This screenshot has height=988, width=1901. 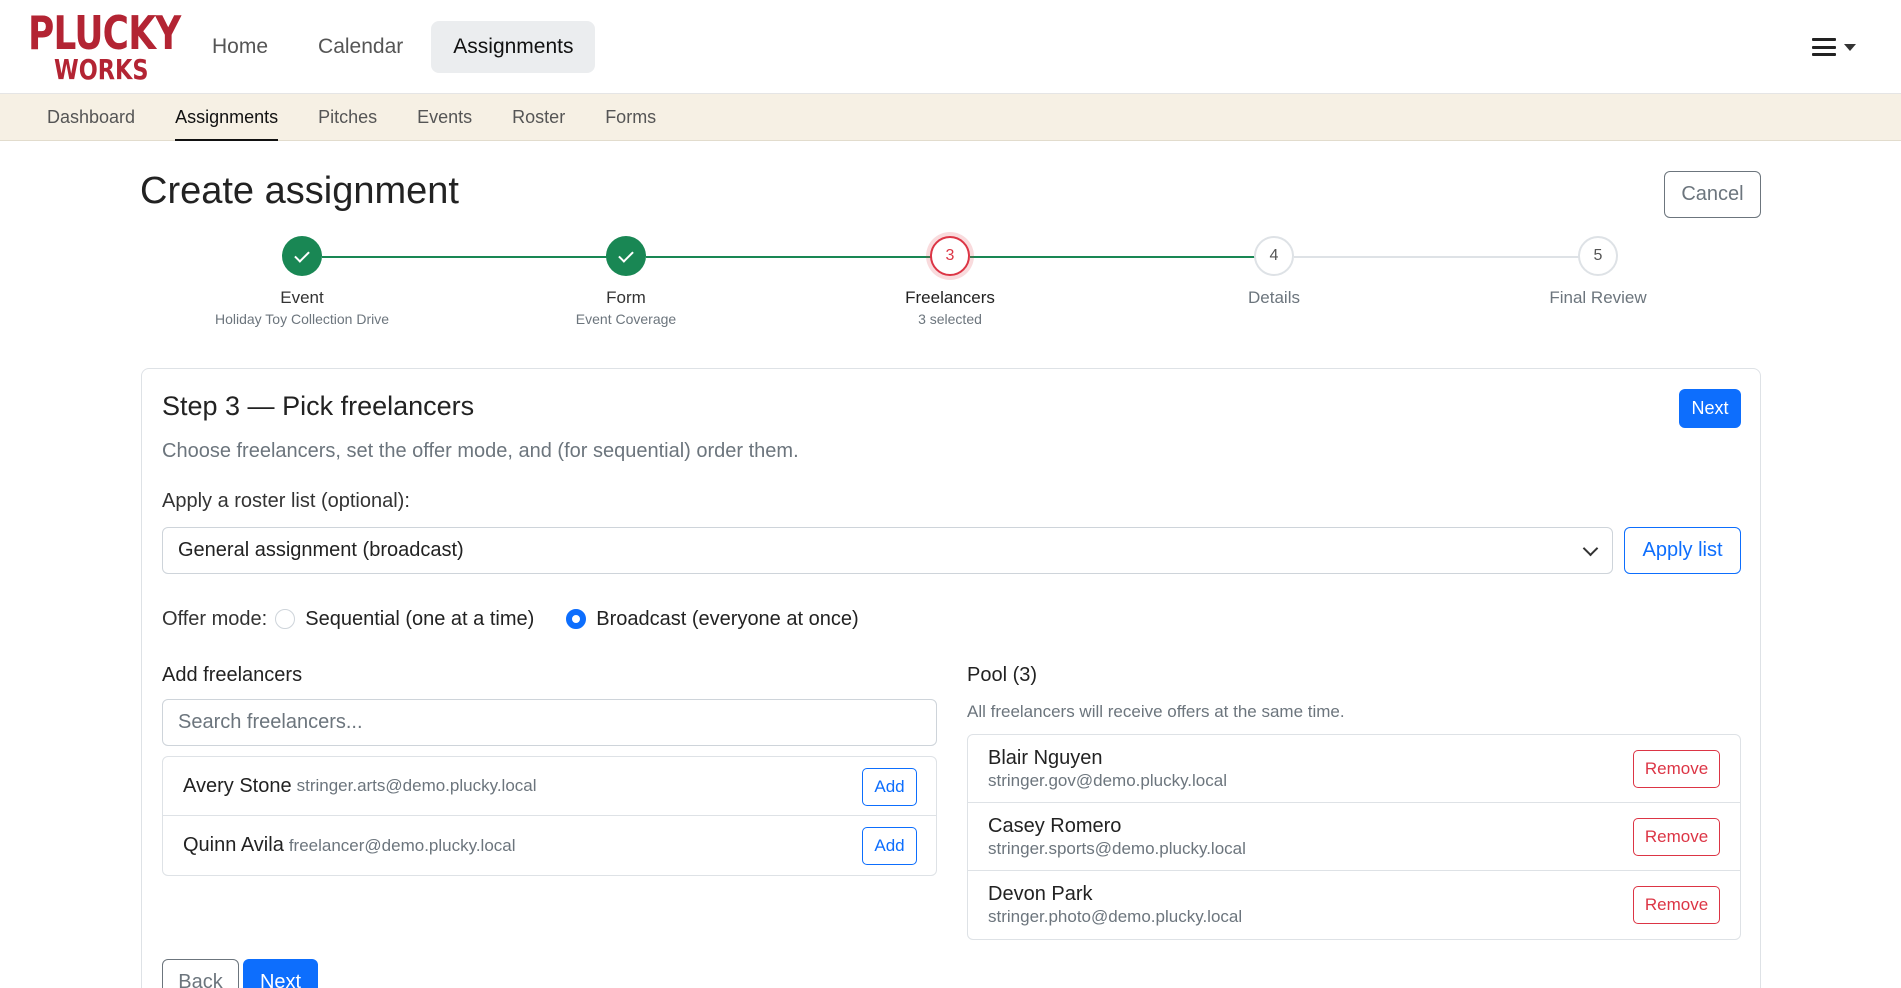 I want to click on subnav-roster: Roster, so click(x=538, y=117).